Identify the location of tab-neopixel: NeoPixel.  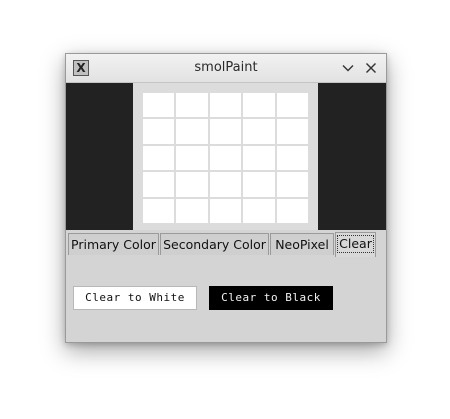
(302, 244).